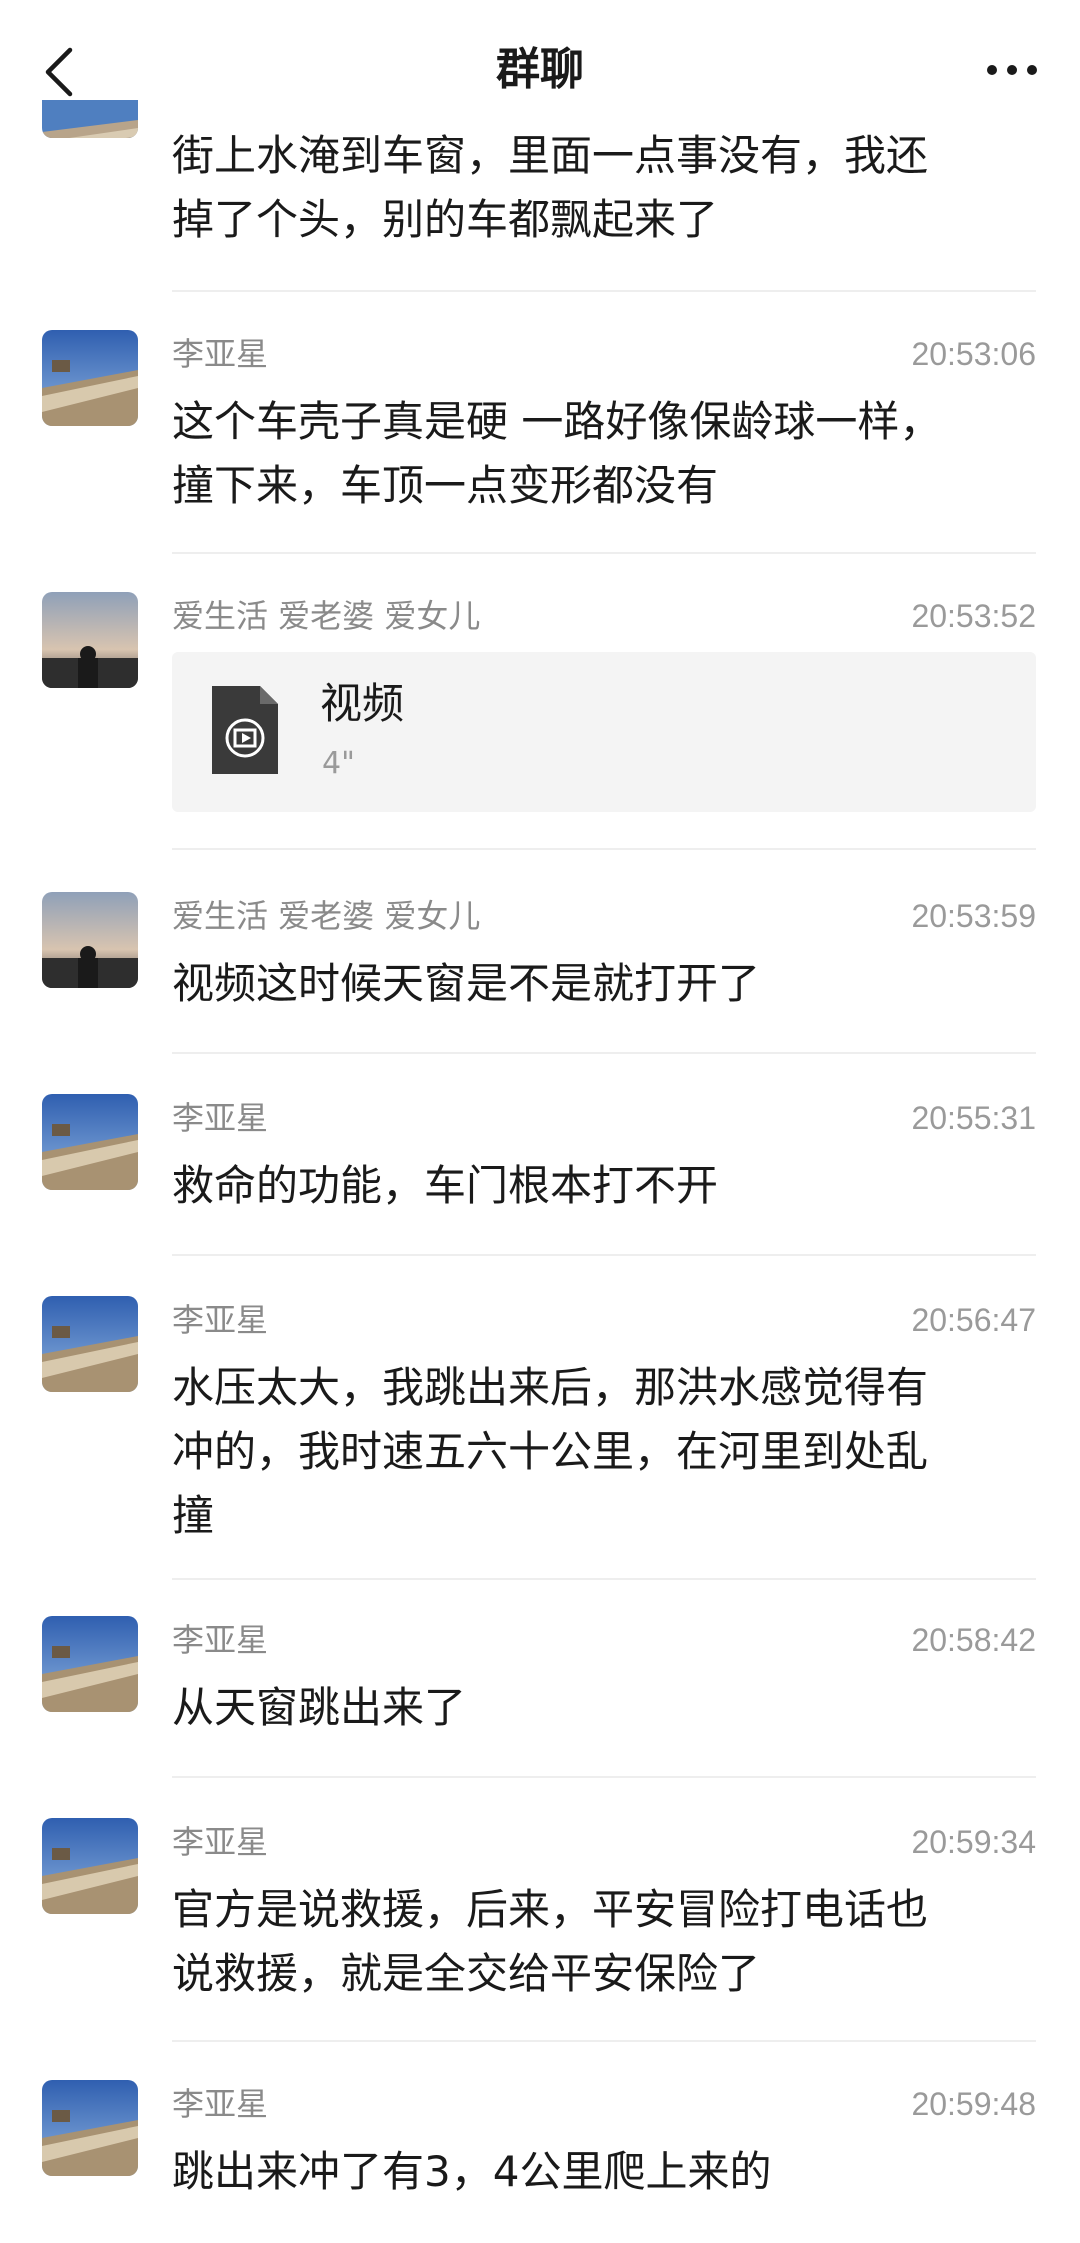 This screenshot has height=2243, width=1080. What do you see at coordinates (973, 916) in the screenshot?
I see `message-time: 20:53:59` at bounding box center [973, 916].